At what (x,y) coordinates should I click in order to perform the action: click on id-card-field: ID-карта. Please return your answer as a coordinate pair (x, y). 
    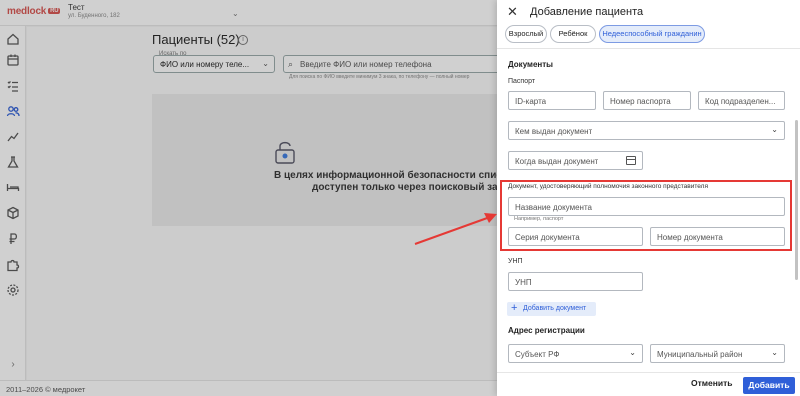
    Looking at the image, I should click on (552, 100).